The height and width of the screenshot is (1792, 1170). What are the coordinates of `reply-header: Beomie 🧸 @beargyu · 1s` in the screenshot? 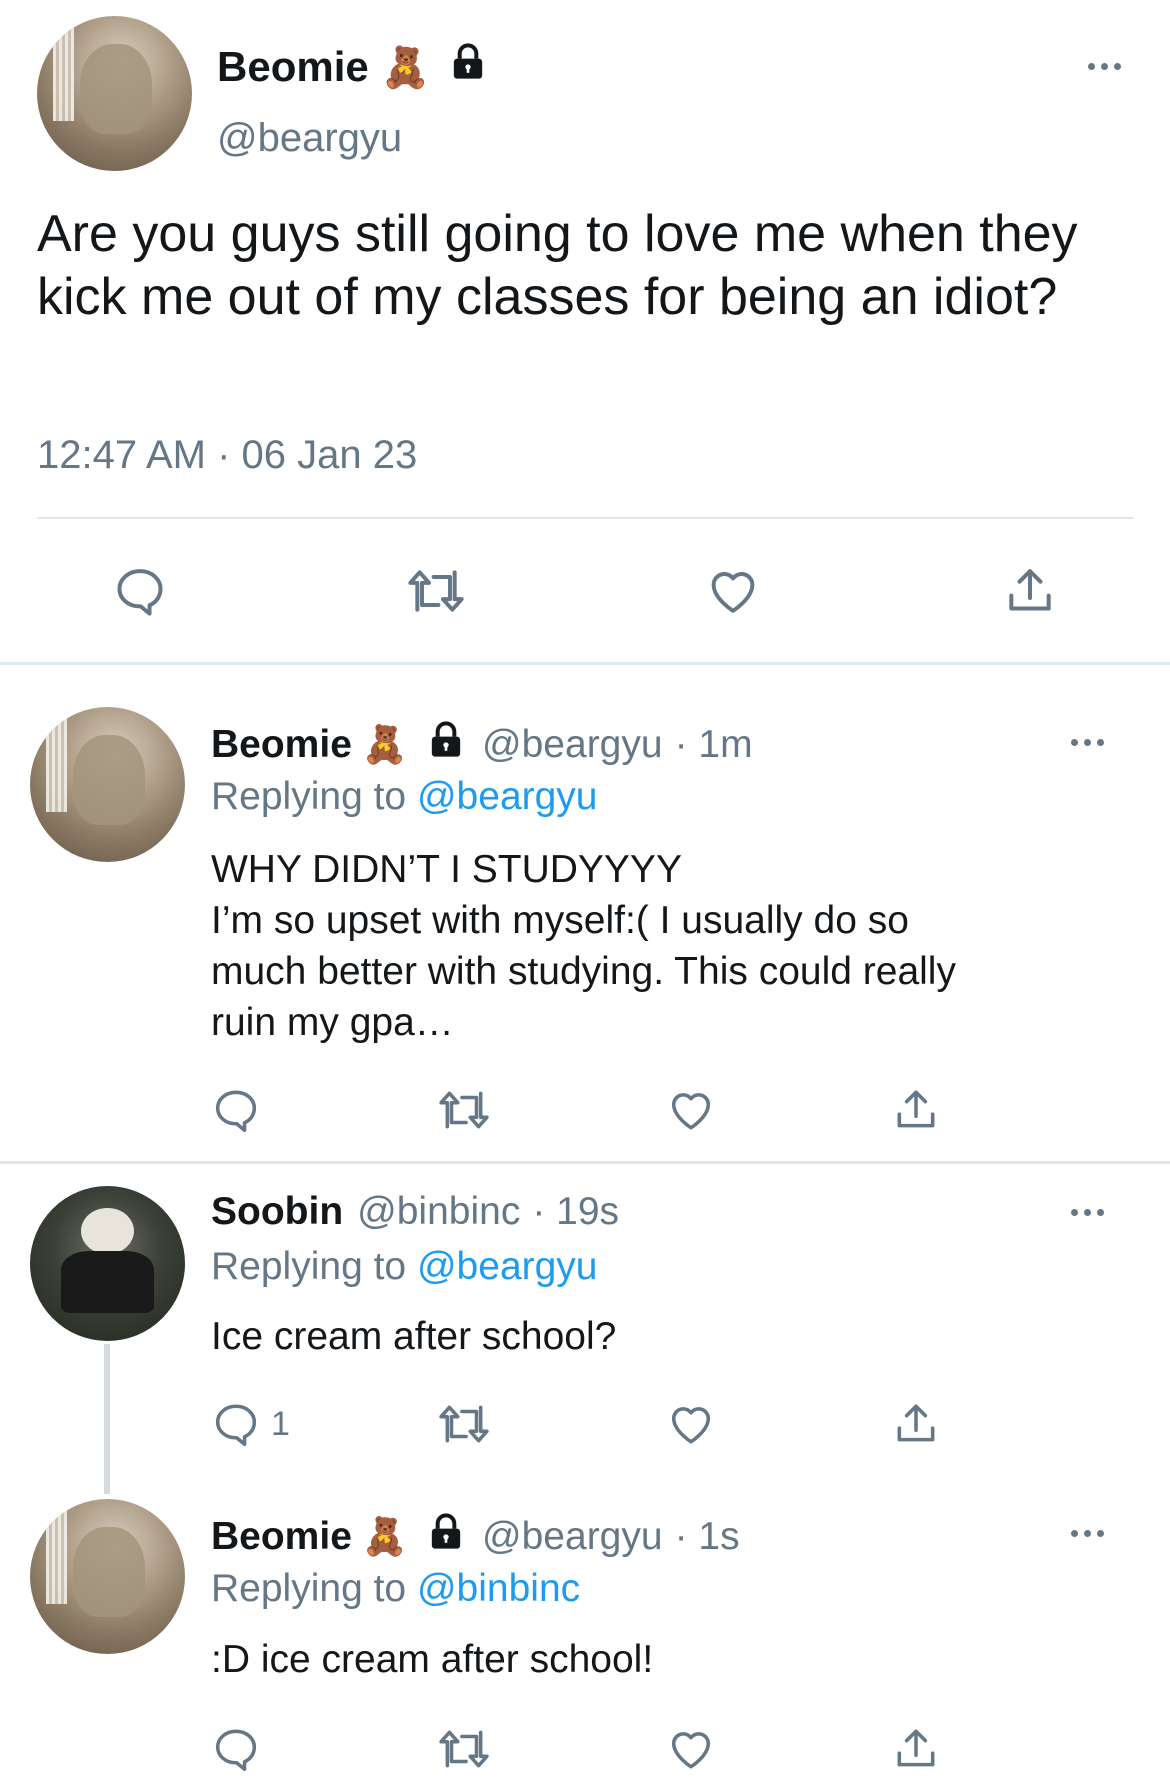 It's located at (475, 1537).